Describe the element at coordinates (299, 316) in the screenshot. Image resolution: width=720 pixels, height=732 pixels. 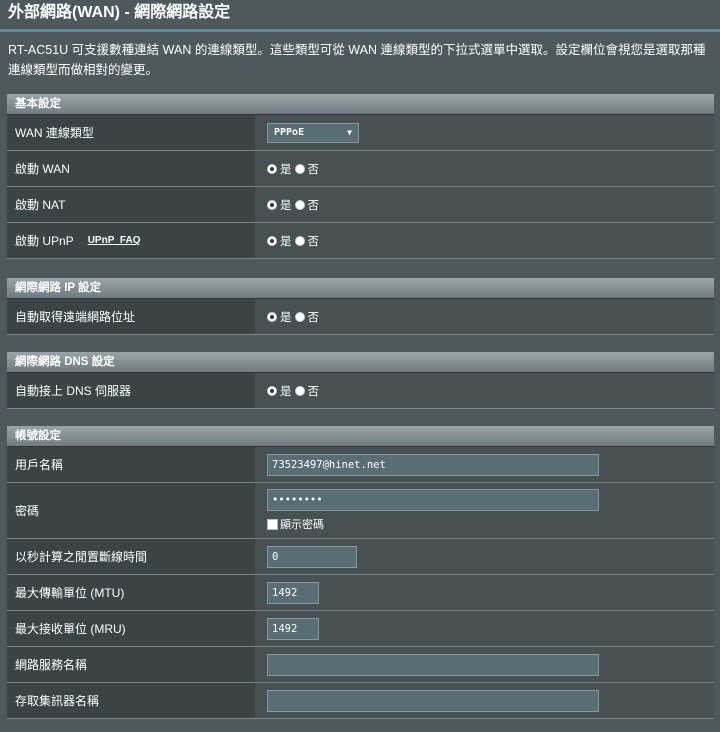
I see `auto-ip-no-radio` at that location.